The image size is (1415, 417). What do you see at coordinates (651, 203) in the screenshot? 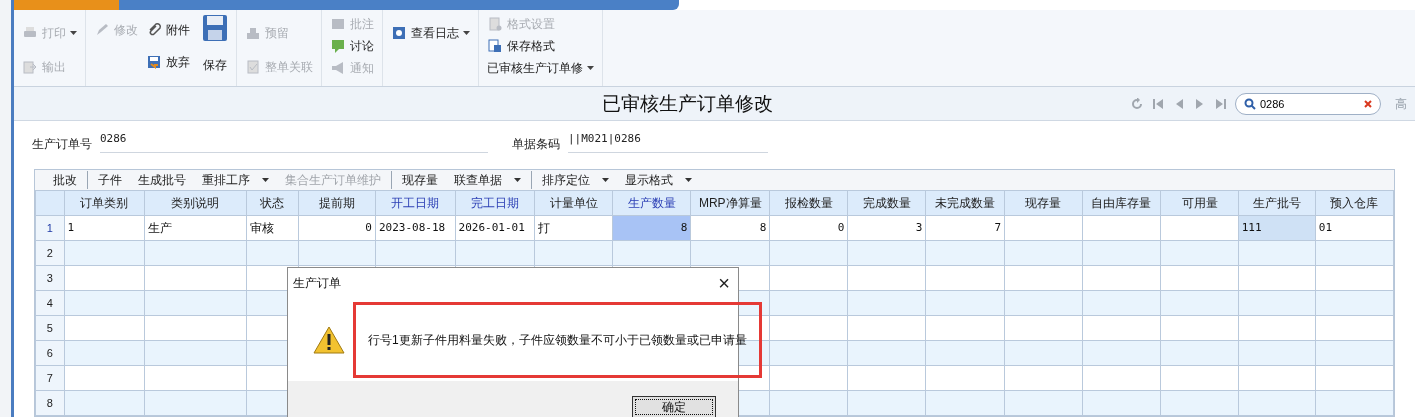
I see `column-header: 生产数量` at bounding box center [651, 203].